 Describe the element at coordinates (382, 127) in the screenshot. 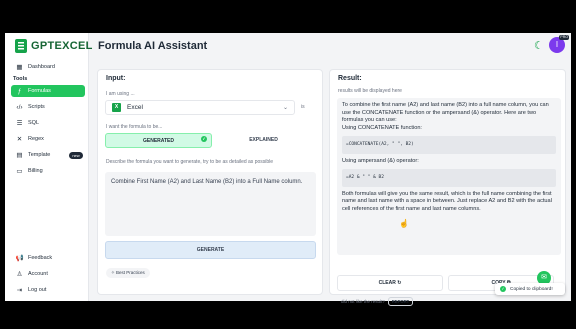

I see `result-using-concat: Using CONCATENATE function:` at that location.